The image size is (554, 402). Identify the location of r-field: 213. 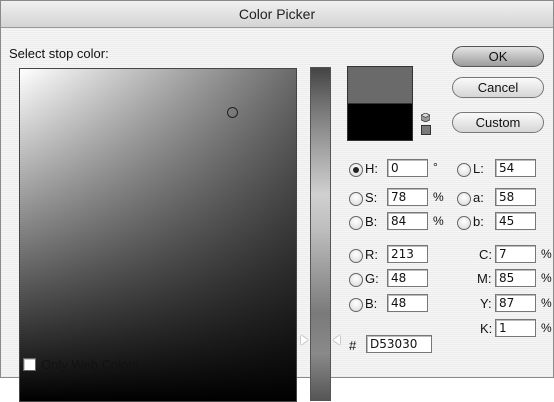
(407, 254).